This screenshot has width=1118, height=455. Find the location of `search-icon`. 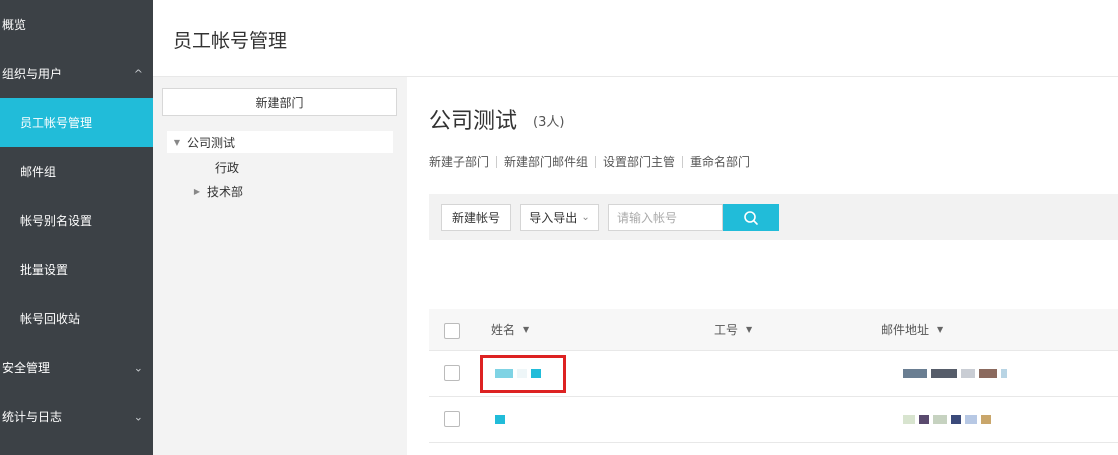

search-icon is located at coordinates (751, 217).